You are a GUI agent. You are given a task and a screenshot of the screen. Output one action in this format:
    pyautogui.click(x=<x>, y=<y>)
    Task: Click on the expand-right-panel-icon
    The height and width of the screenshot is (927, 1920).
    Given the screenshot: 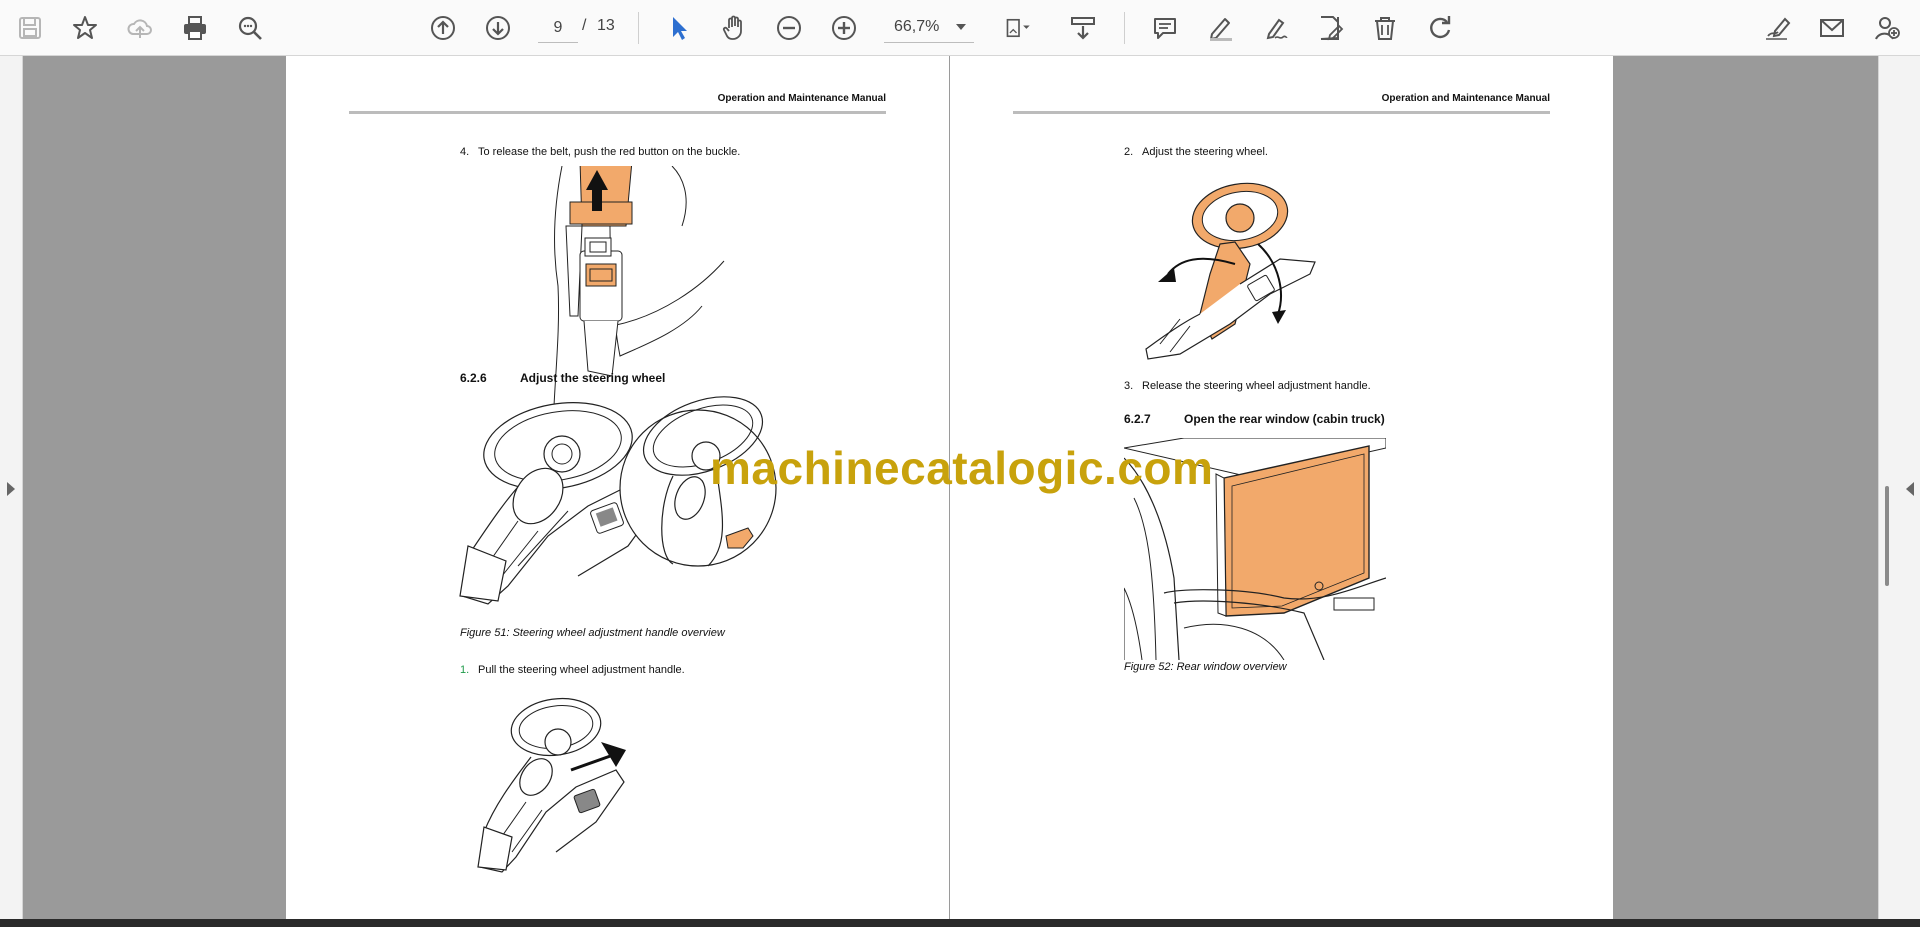 What is the action you would take?
    pyautogui.click(x=1910, y=489)
    